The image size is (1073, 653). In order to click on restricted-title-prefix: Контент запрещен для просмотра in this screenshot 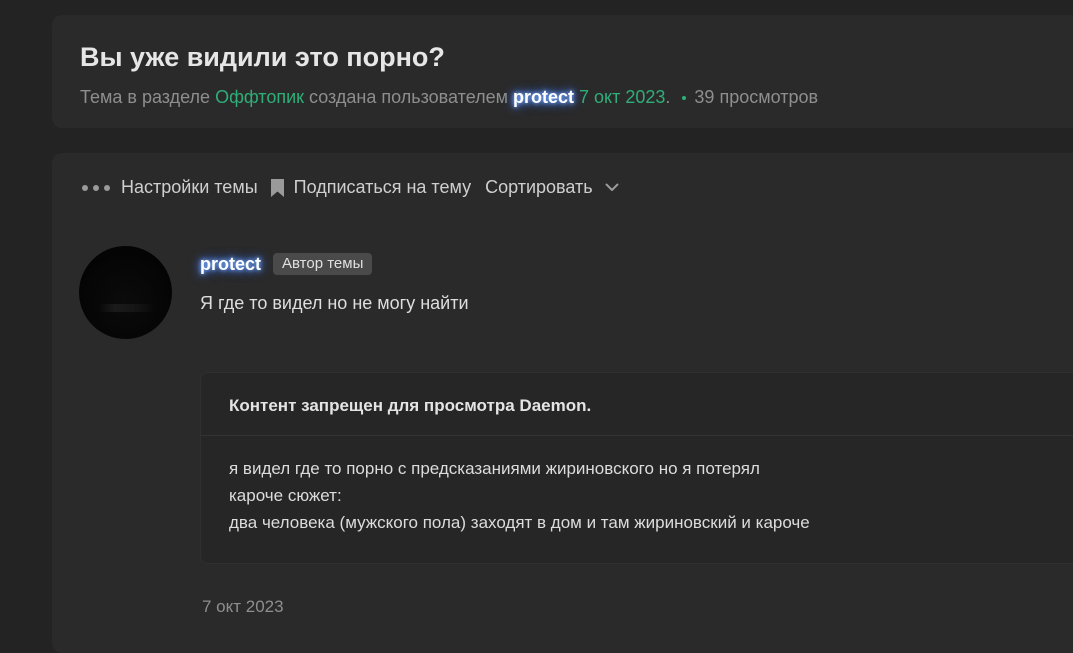, I will do `click(372, 405)`.